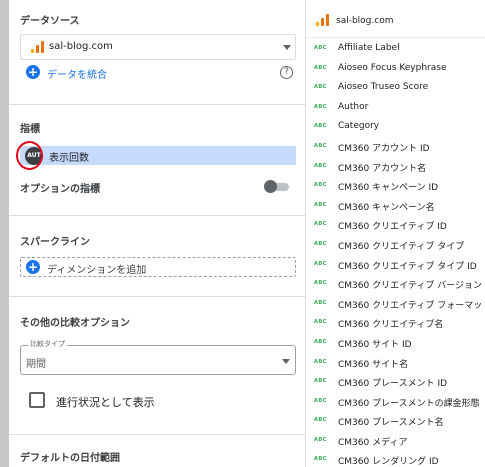 This screenshot has width=485, height=467. What do you see at coordinates (4, 233) in the screenshot?
I see `left-gutter` at bounding box center [4, 233].